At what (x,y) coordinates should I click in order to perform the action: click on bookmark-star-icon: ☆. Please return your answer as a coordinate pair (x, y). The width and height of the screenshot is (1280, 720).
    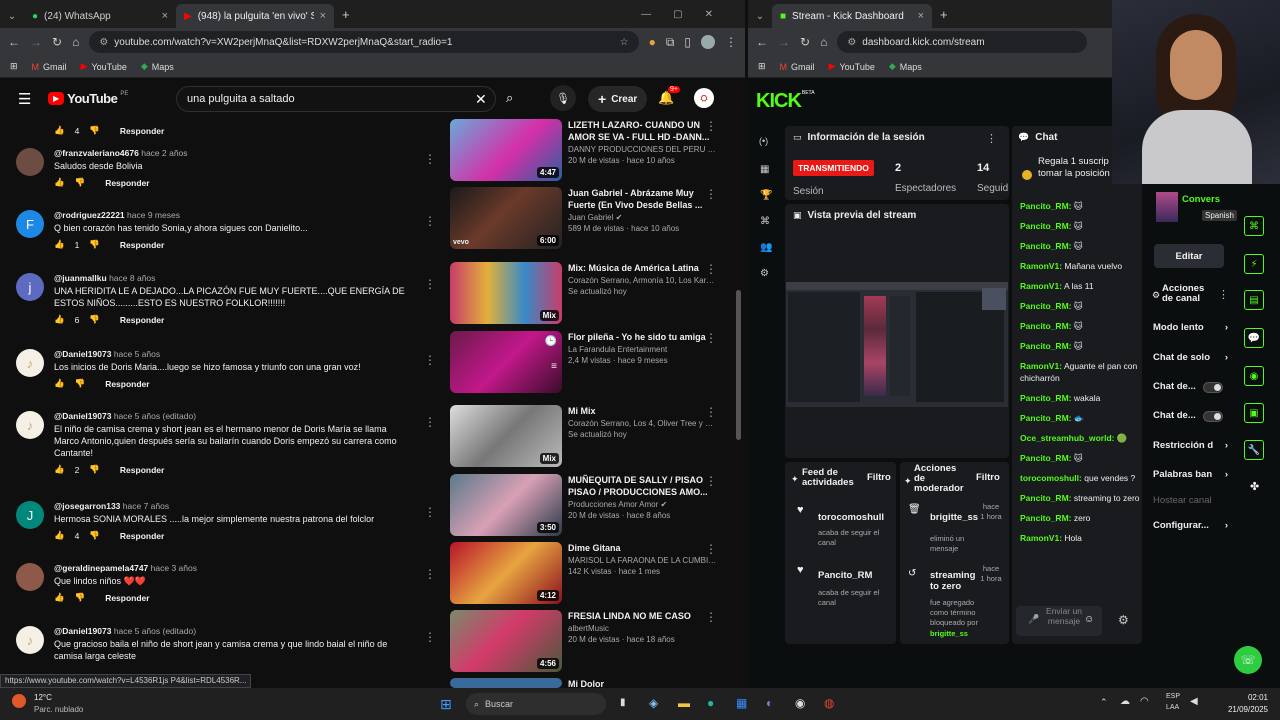
    Looking at the image, I should click on (624, 42).